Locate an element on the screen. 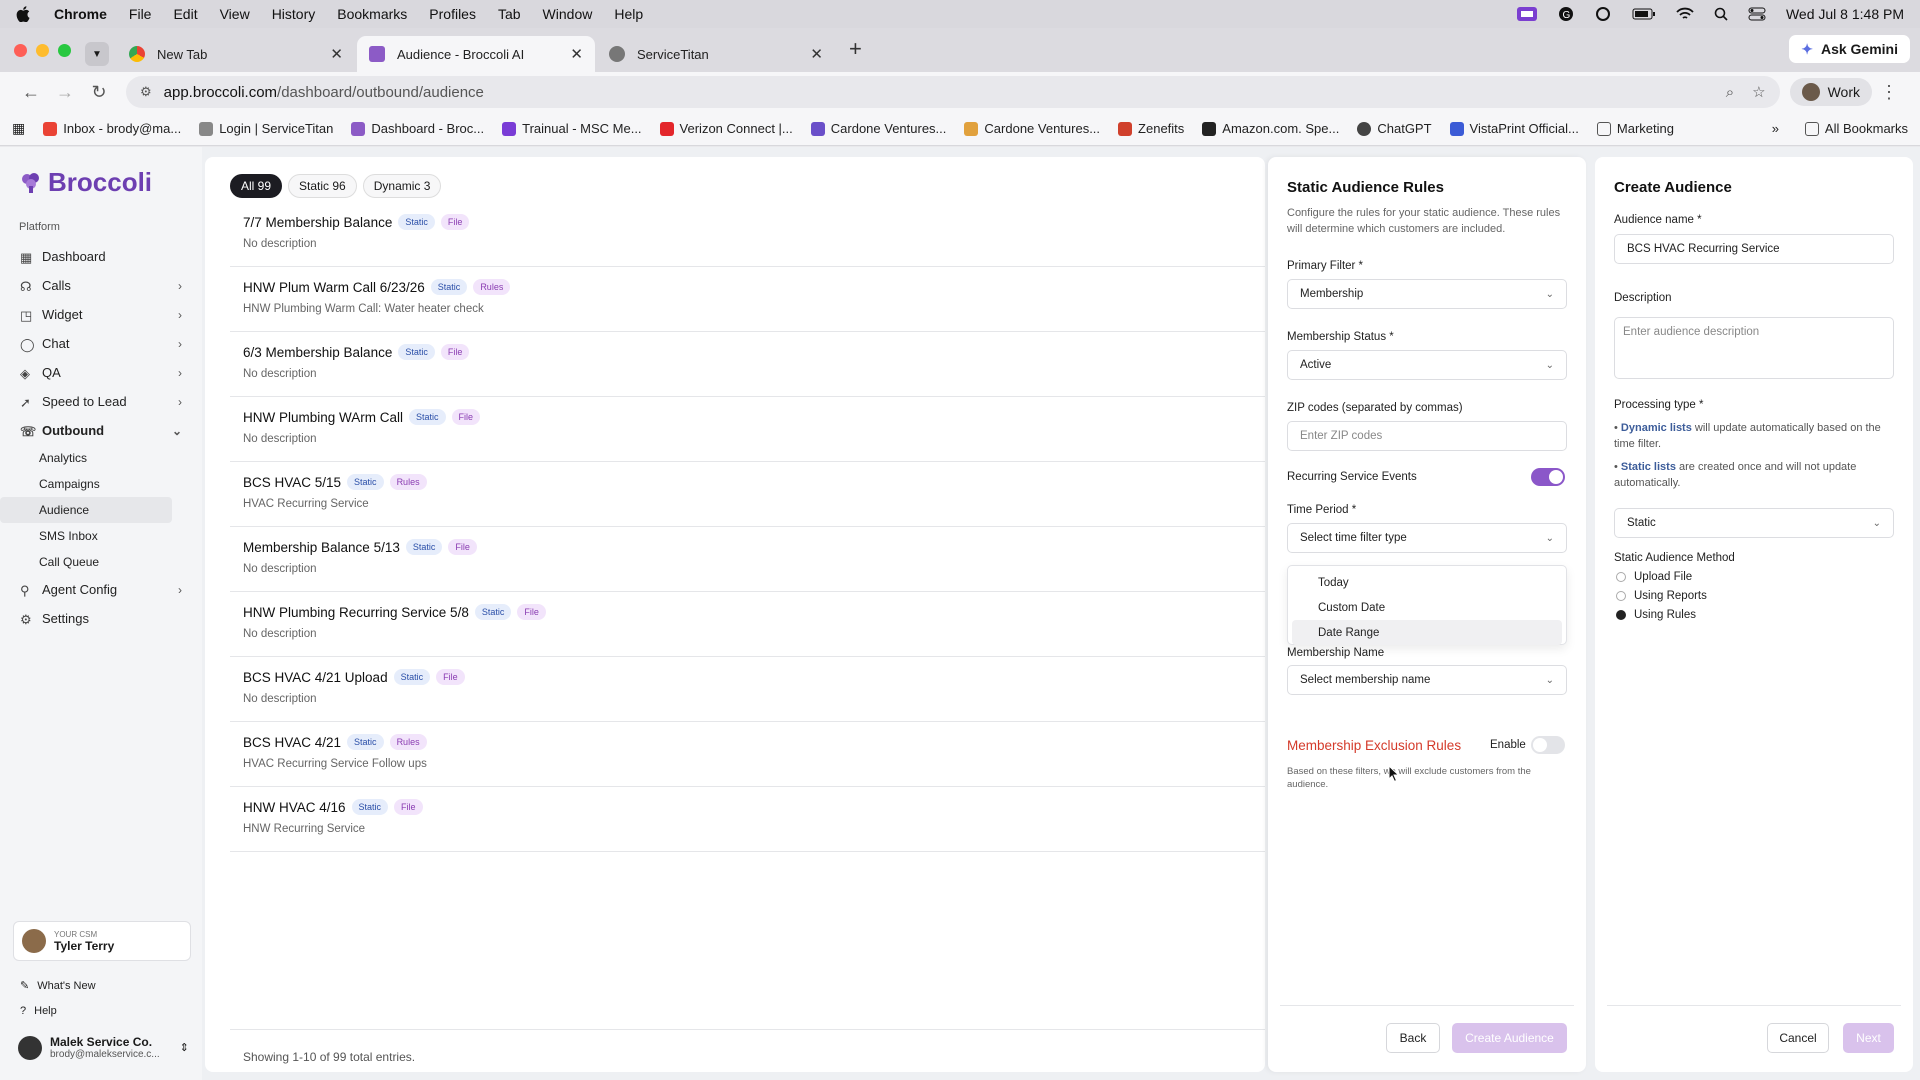 The image size is (1920, 1080). menubar-clock: Wed Jul 8 1:48 PM is located at coordinates (1845, 14).